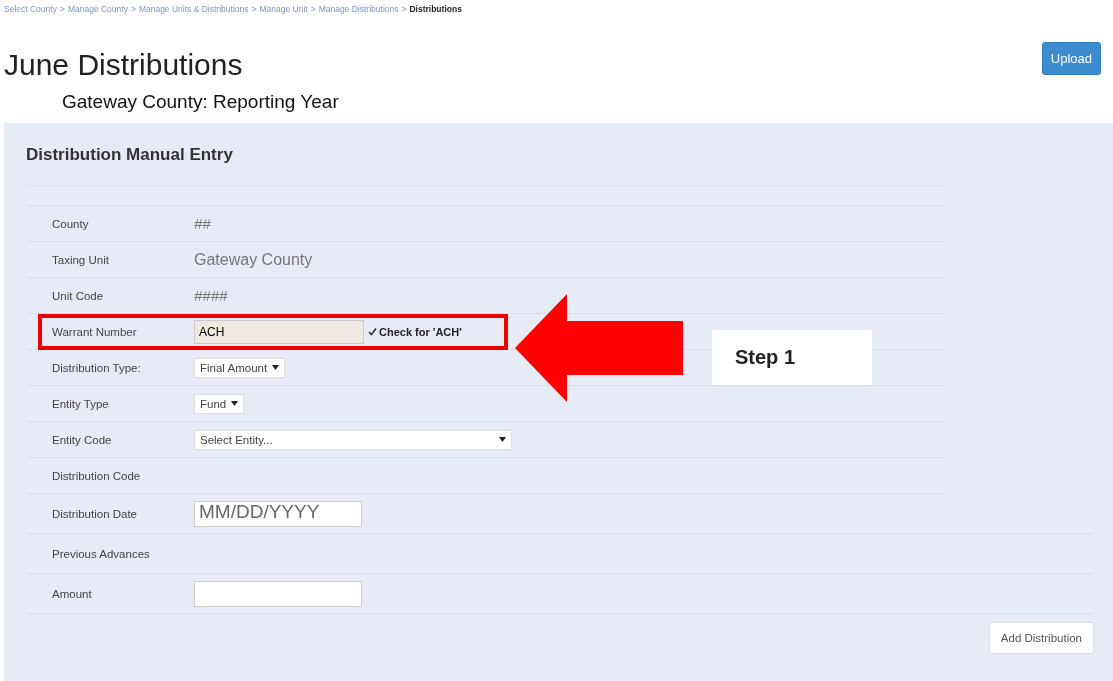 Image resolution: width=1113 pixels, height=681 pixels. What do you see at coordinates (82, 439) in the screenshot?
I see `field-label: Entity Code` at bounding box center [82, 439].